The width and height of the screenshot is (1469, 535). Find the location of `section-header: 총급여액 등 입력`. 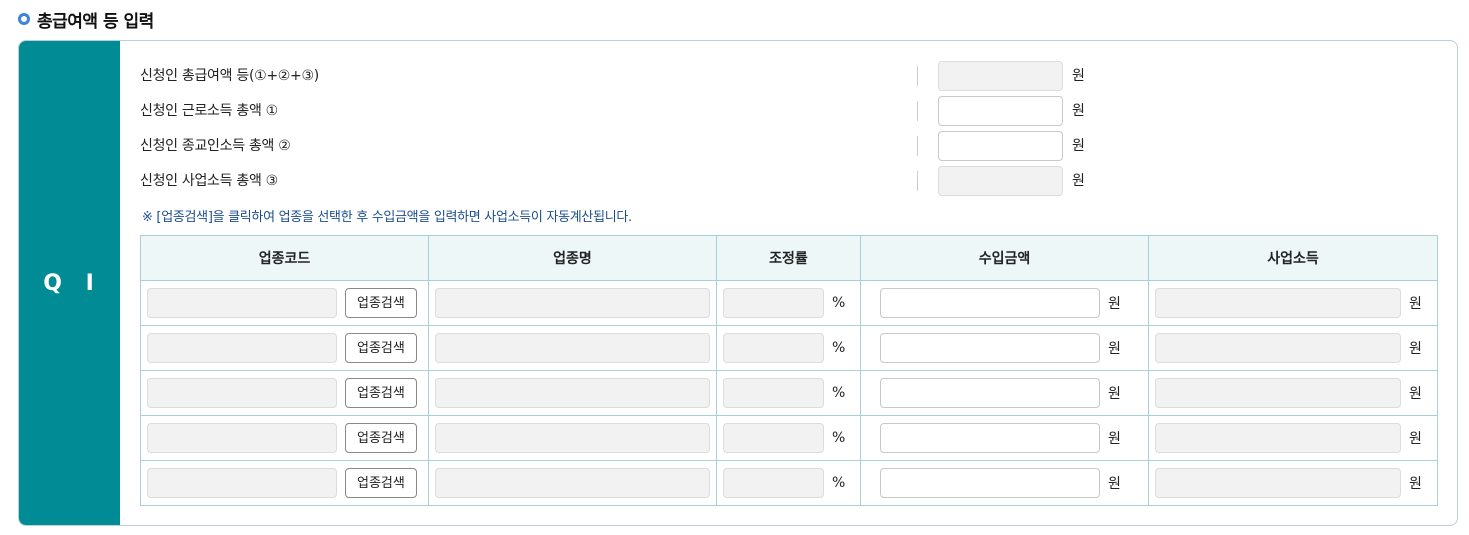

section-header: 총급여액 등 입력 is located at coordinates (86, 19).